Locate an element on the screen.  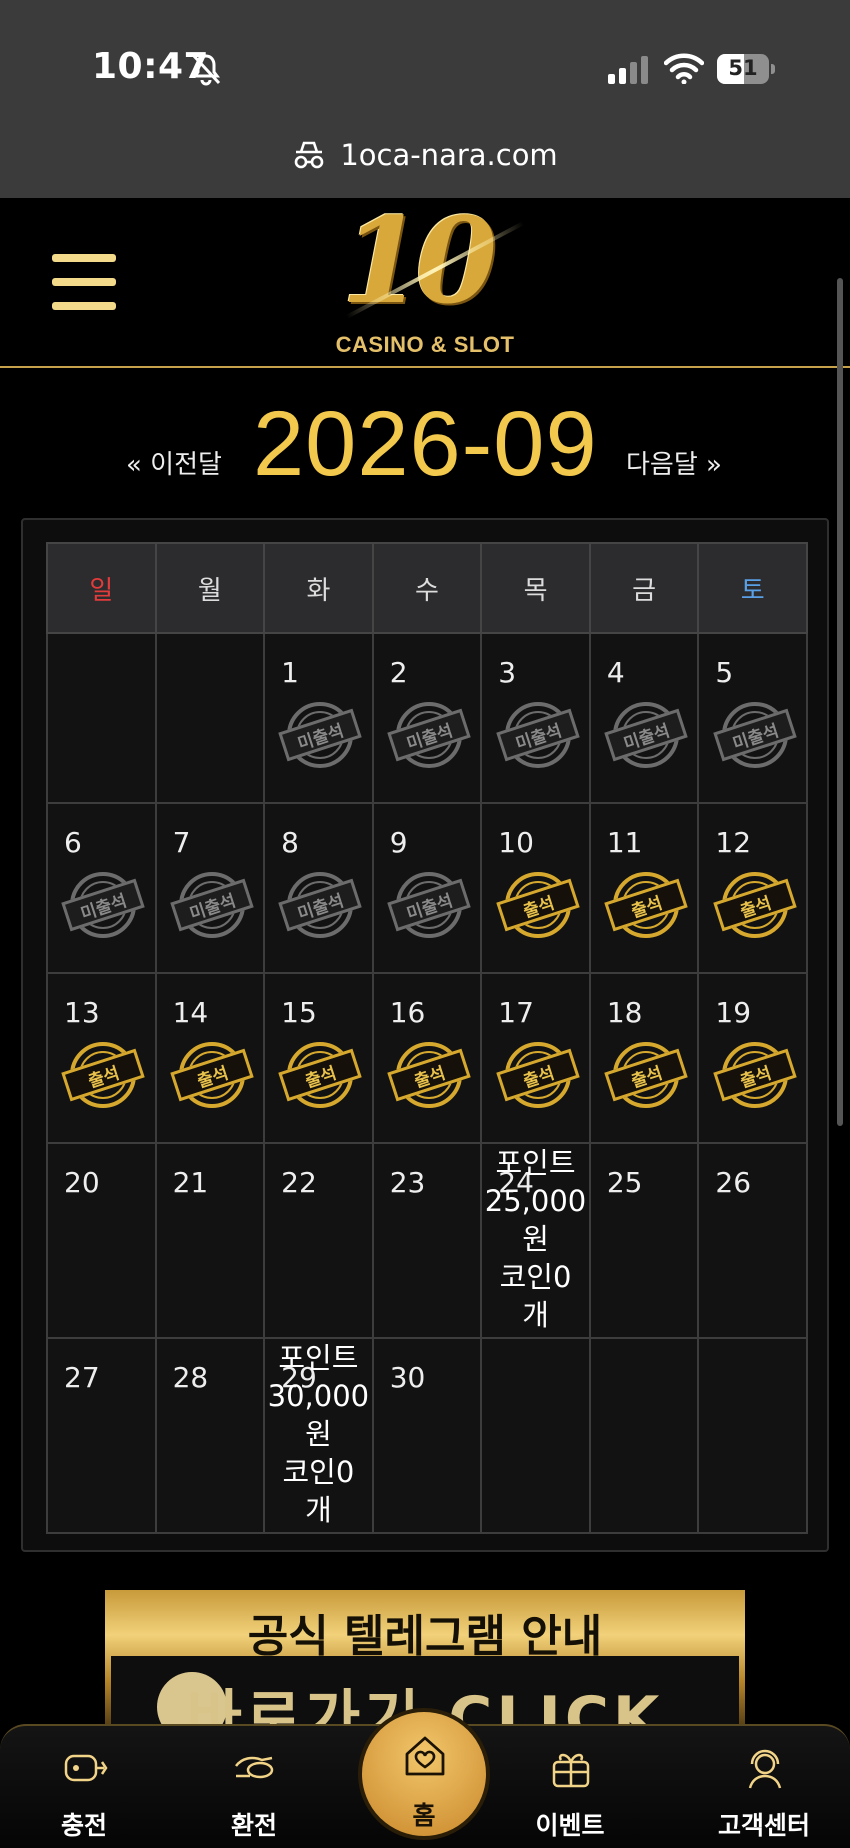
month-title: 2026-09 is located at coordinates (425, 444).